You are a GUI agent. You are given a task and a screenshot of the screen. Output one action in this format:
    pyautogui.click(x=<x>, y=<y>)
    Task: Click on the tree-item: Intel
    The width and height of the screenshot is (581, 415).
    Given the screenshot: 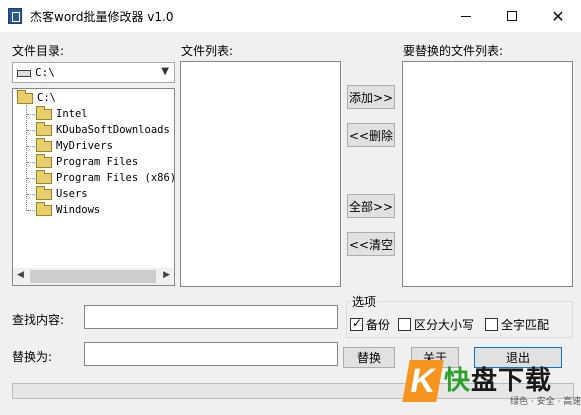 What is the action you would take?
    pyautogui.click(x=62, y=113)
    